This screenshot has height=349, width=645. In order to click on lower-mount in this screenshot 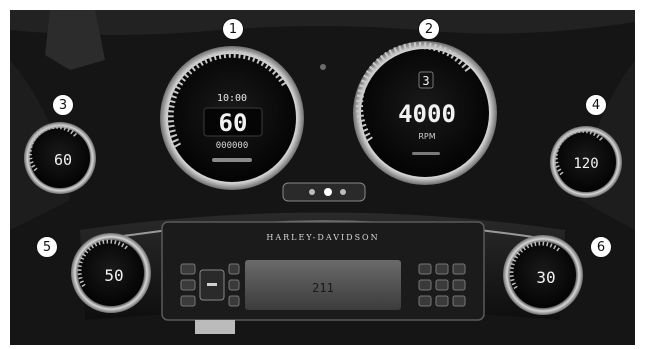, I will do `click(215, 327)`.